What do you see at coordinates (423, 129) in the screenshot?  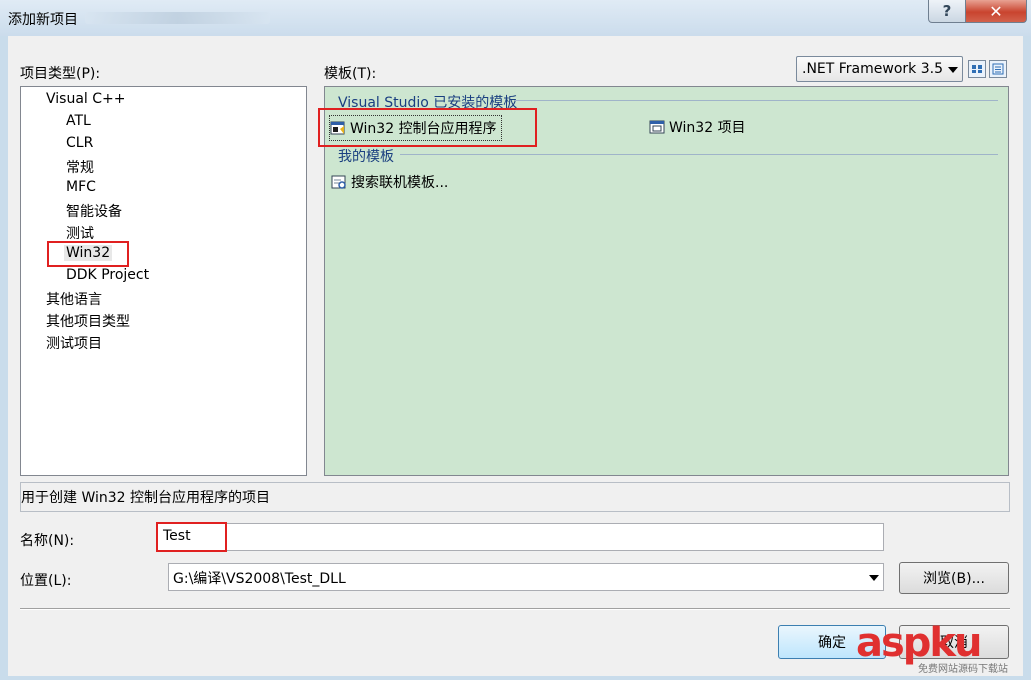 I see `template-label: Win32 控制台应用程序` at bounding box center [423, 129].